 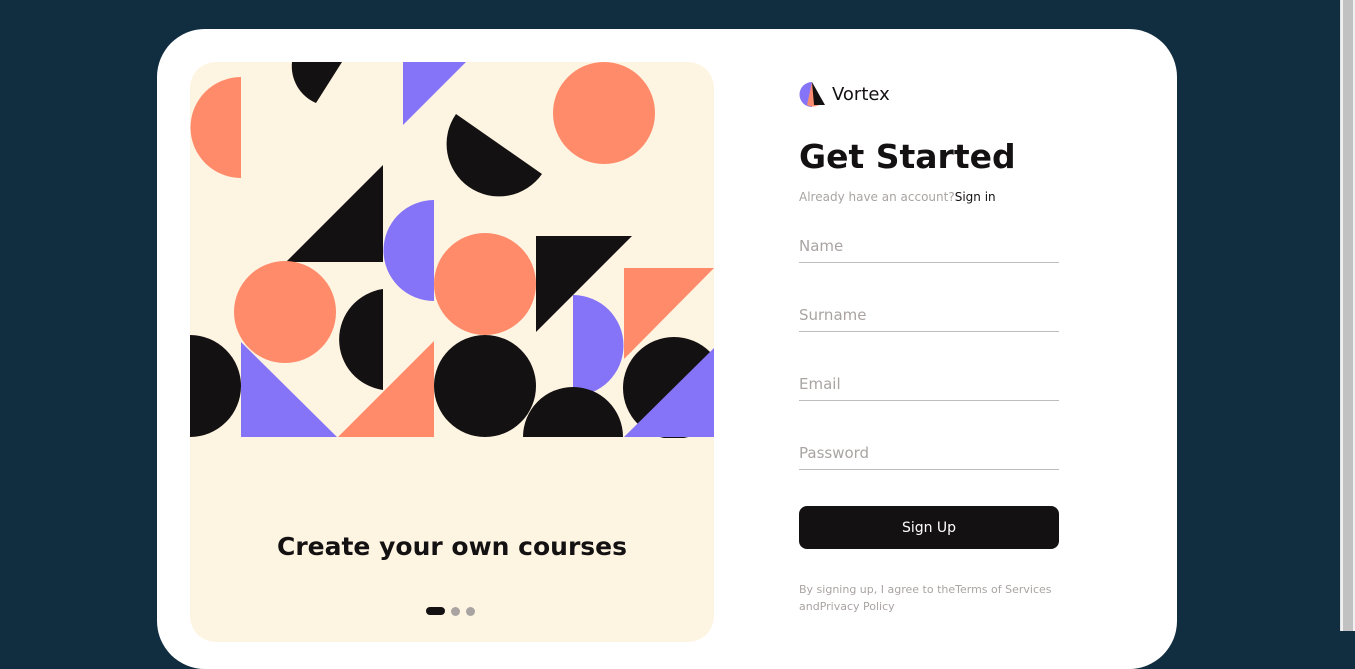 I want to click on terms-prefix: By signing up, I agree to the, so click(x=877, y=589).